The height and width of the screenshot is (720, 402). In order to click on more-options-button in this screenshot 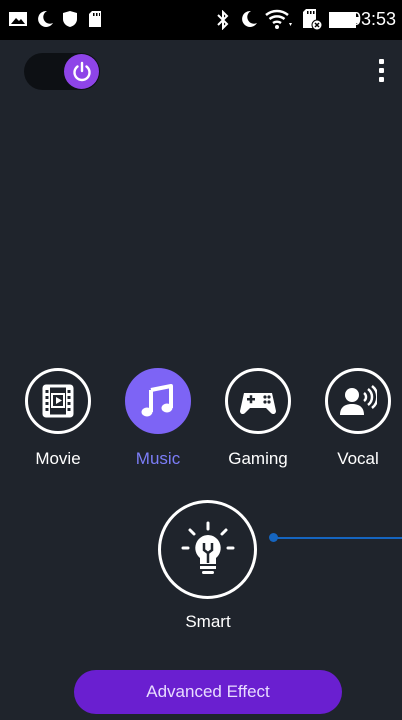, I will do `click(381, 72)`.